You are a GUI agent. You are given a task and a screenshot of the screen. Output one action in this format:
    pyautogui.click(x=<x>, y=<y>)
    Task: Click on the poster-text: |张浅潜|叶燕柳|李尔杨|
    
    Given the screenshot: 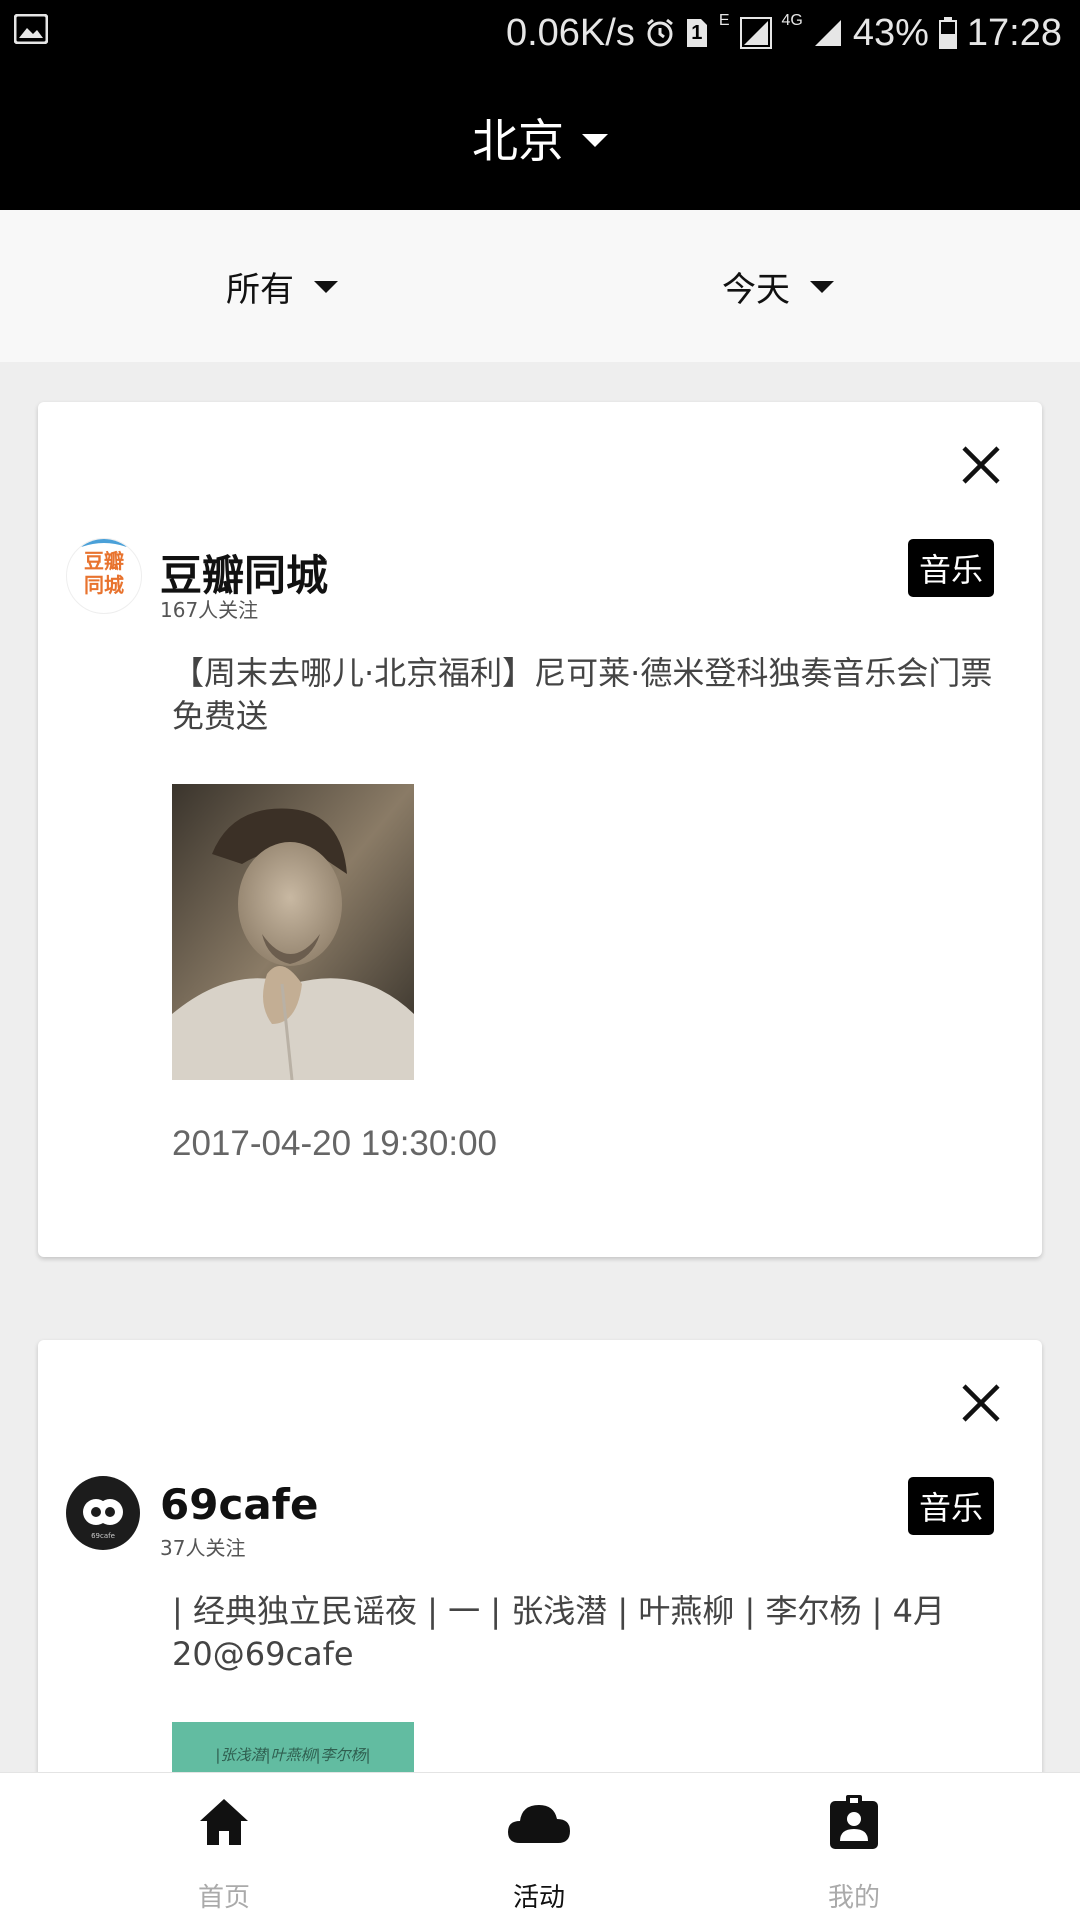 What is the action you would take?
    pyautogui.click(x=293, y=1755)
    